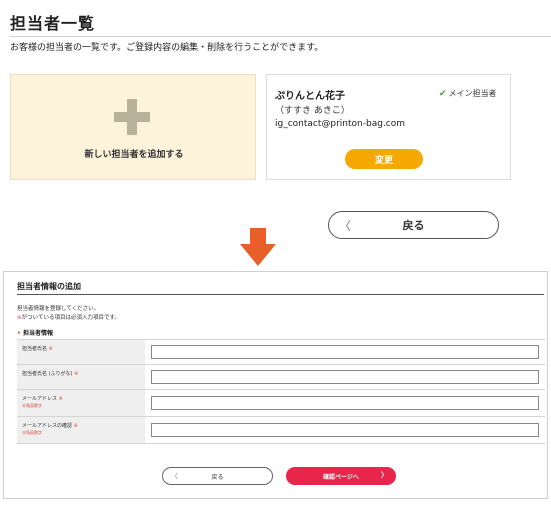 This screenshot has width=551, height=510. Describe the element at coordinates (81, 377) in the screenshot. I see `field-label: 担当者氏名 (ふりがな) ※` at that location.